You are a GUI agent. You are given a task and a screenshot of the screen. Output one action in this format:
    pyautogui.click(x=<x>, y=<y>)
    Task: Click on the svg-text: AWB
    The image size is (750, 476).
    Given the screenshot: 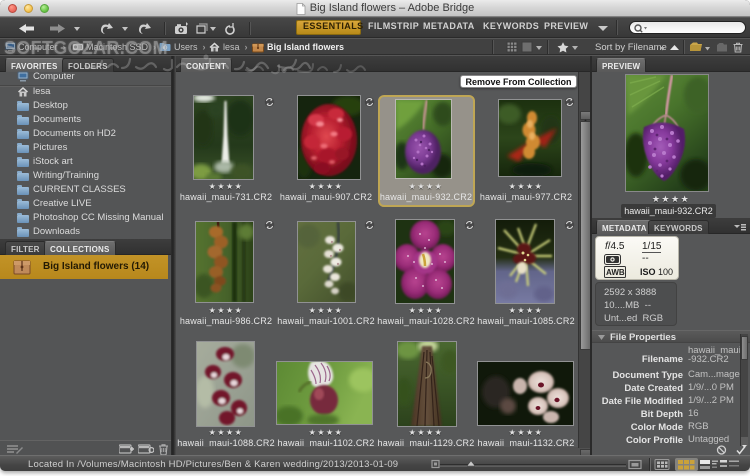 What is the action you would take?
    pyautogui.click(x=615, y=272)
    